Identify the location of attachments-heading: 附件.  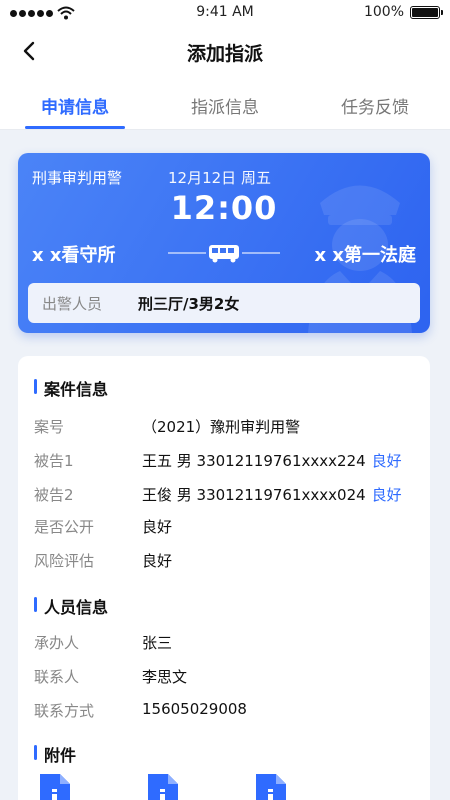
(55, 754).